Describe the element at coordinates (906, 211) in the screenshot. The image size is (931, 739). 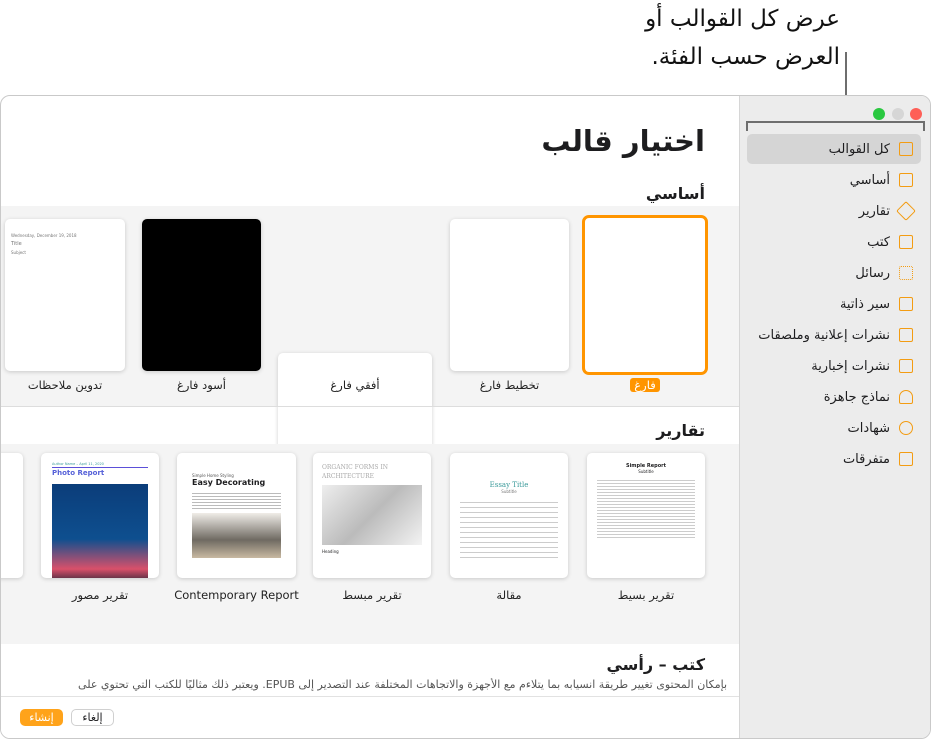
I see `graduation-cap-icon` at that location.